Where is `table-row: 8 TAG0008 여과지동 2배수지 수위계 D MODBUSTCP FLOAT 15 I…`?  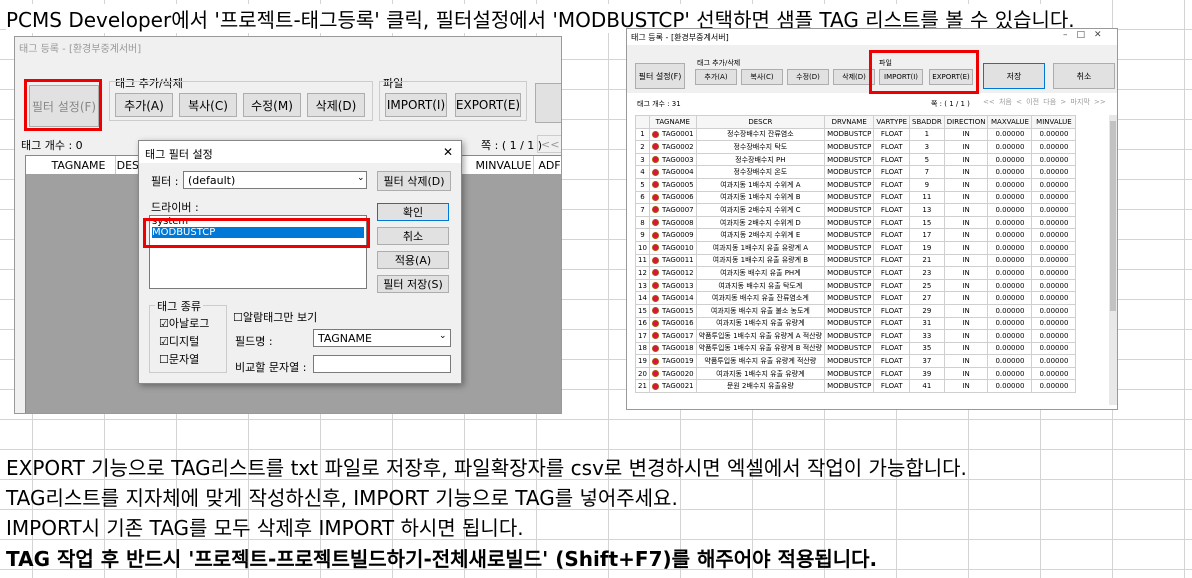
table-row: 8 TAG0008 여과지동 2배수지 수위계 D MODBUSTCP FLOAT 15 I… is located at coordinates (856, 222).